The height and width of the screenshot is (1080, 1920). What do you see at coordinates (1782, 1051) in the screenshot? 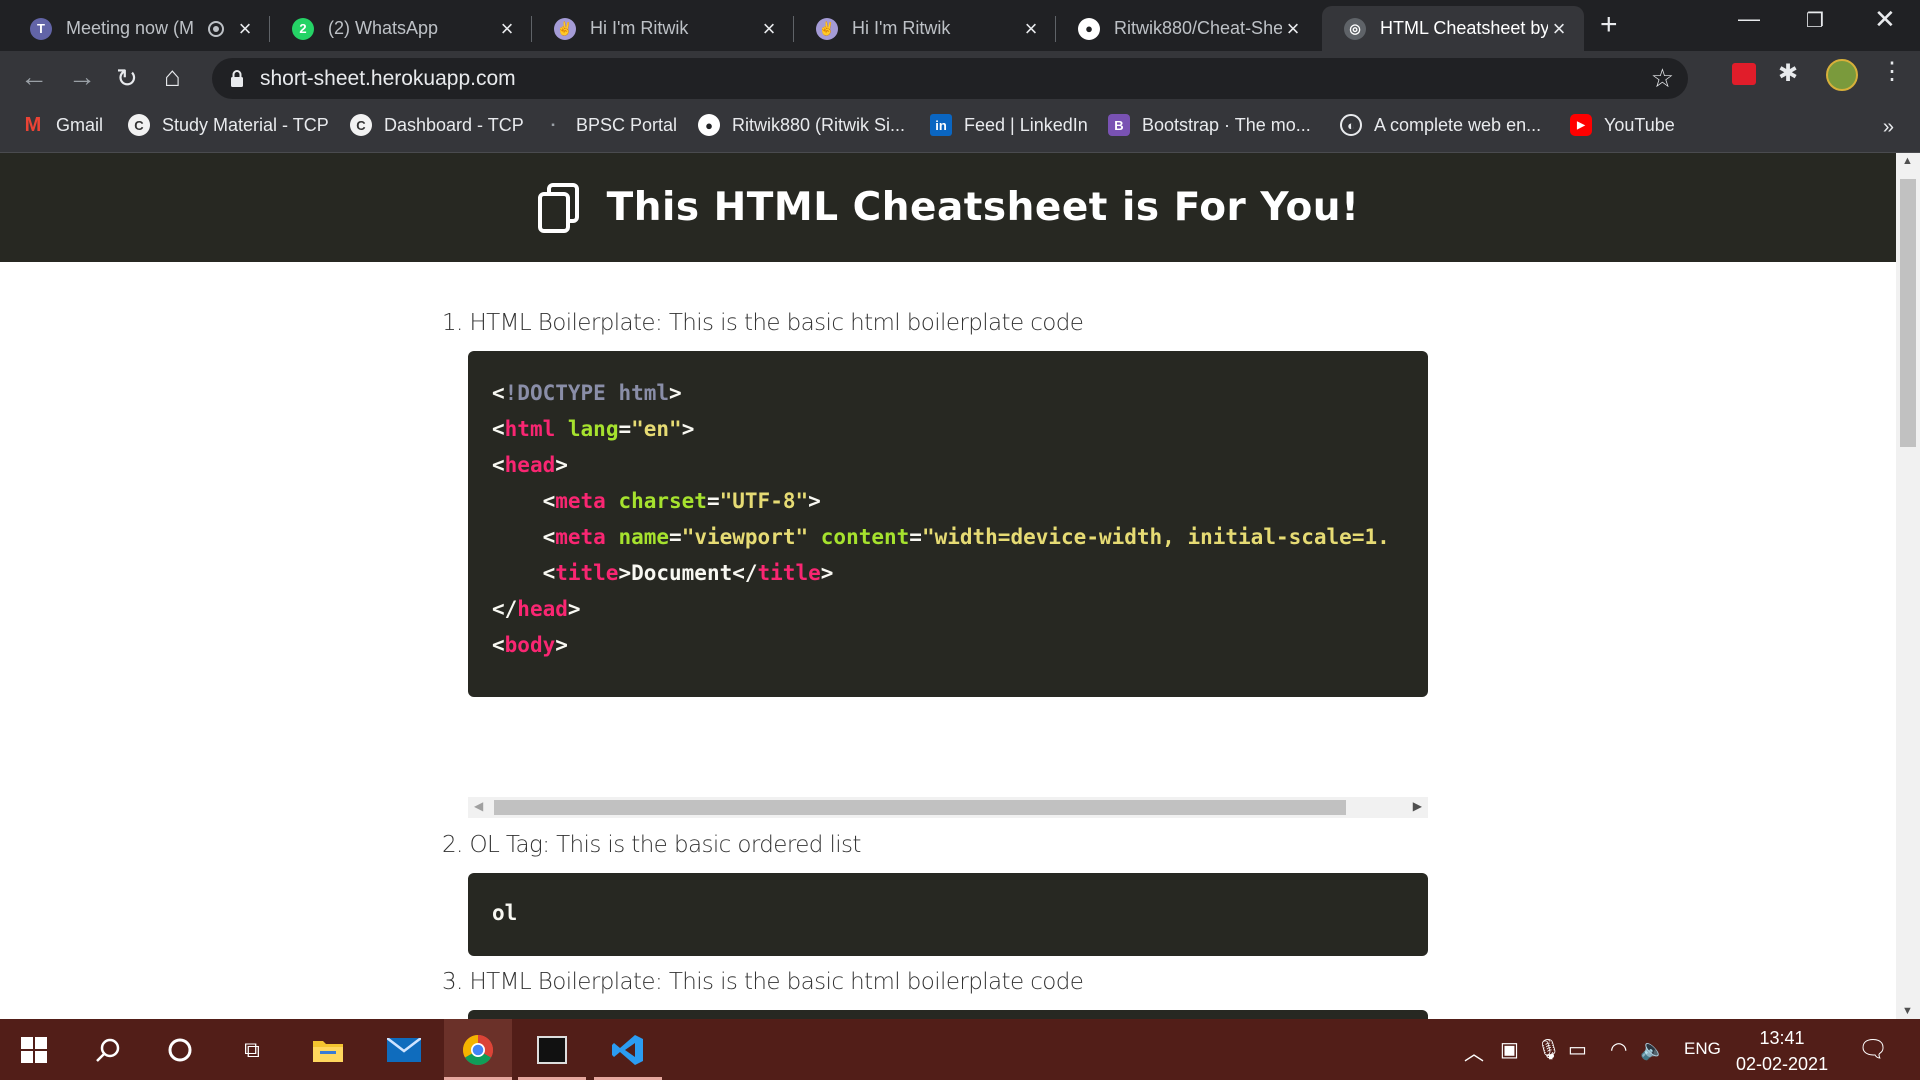
I see `system-clock: 13:41 02-02-2021` at bounding box center [1782, 1051].